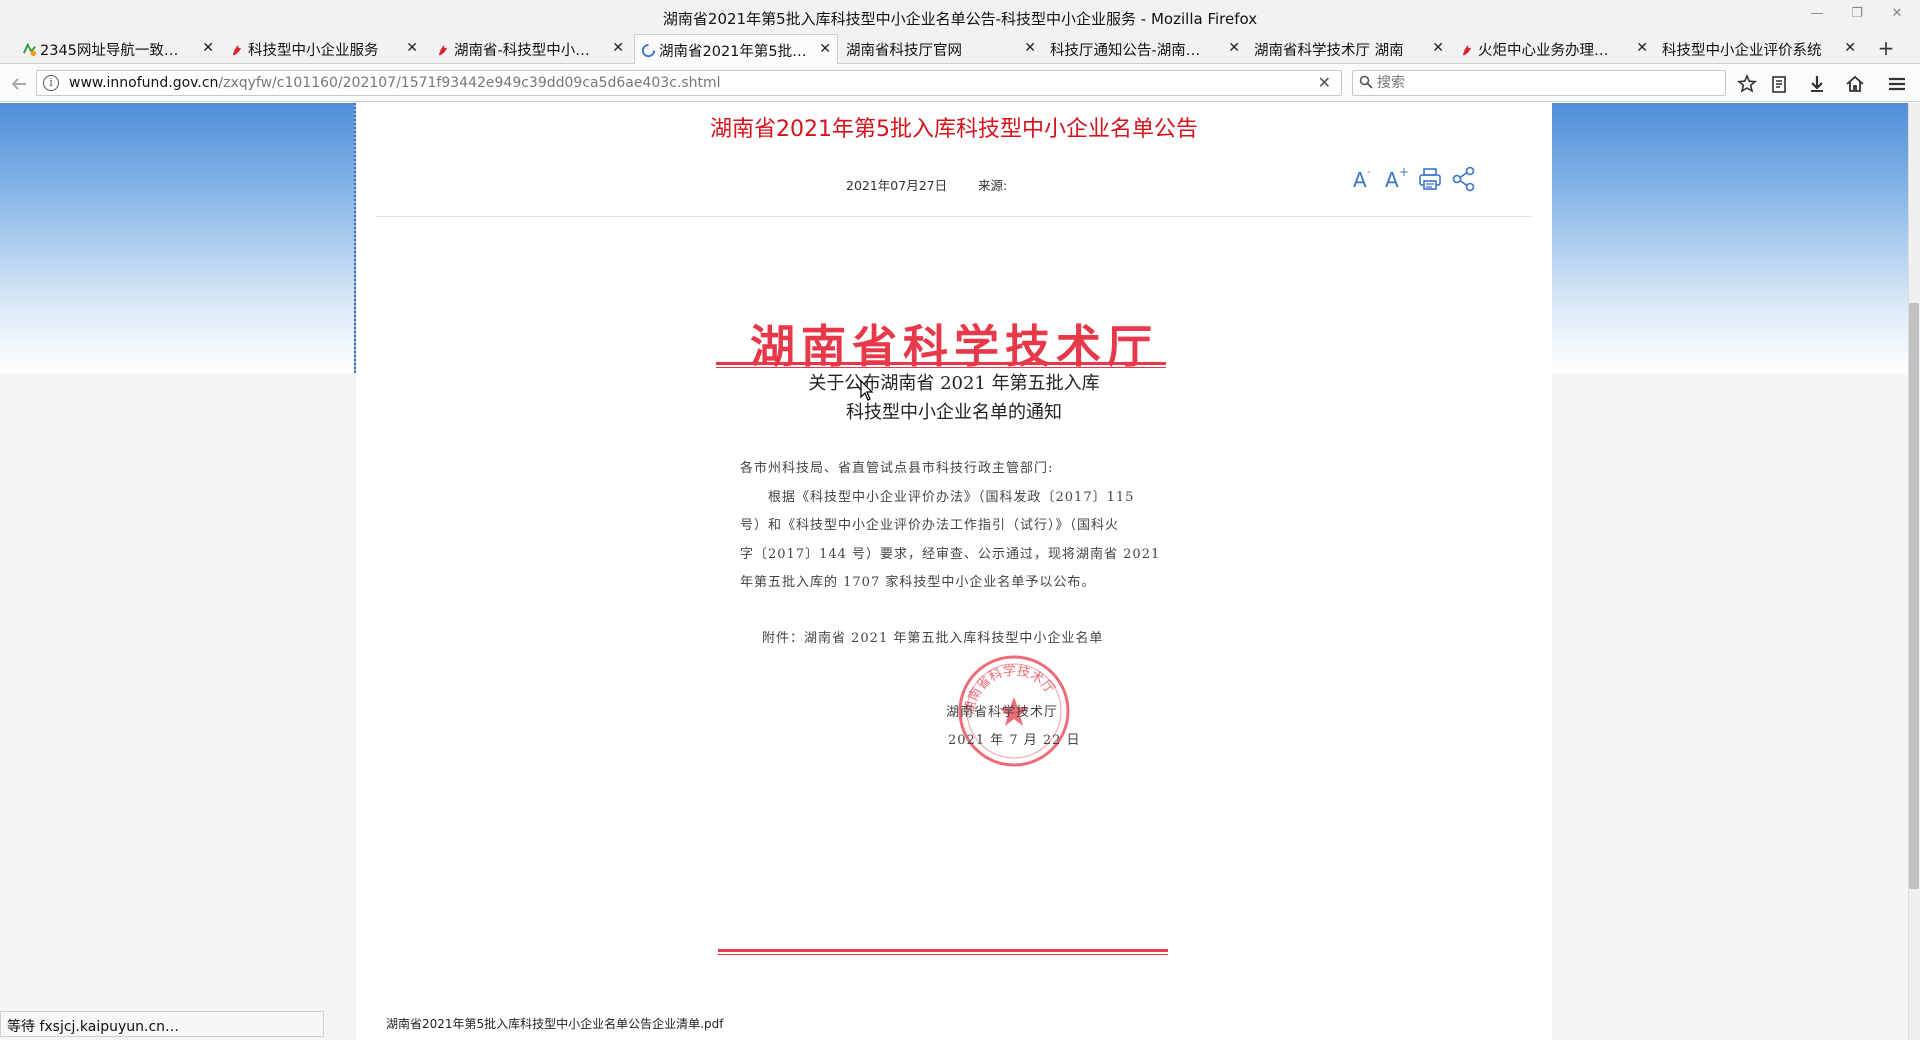 The image size is (1920, 1040). Describe the element at coordinates (867, 390) in the screenshot. I see `mouse-cursor-icon` at that location.